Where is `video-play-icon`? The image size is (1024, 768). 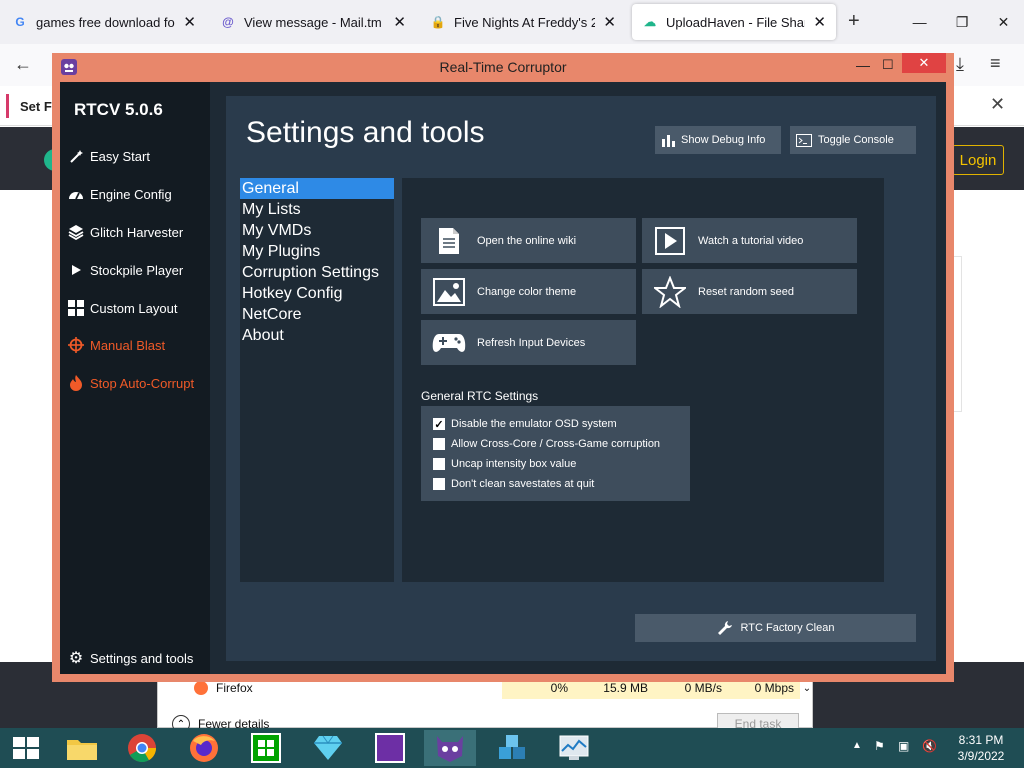 video-play-icon is located at coordinates (670, 240).